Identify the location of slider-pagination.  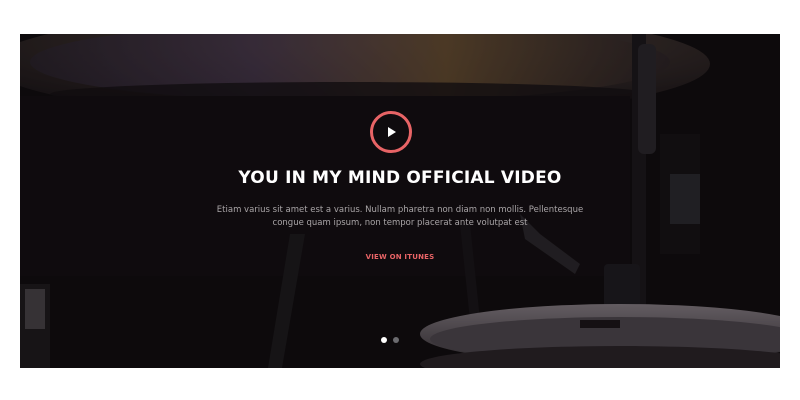
(391, 341).